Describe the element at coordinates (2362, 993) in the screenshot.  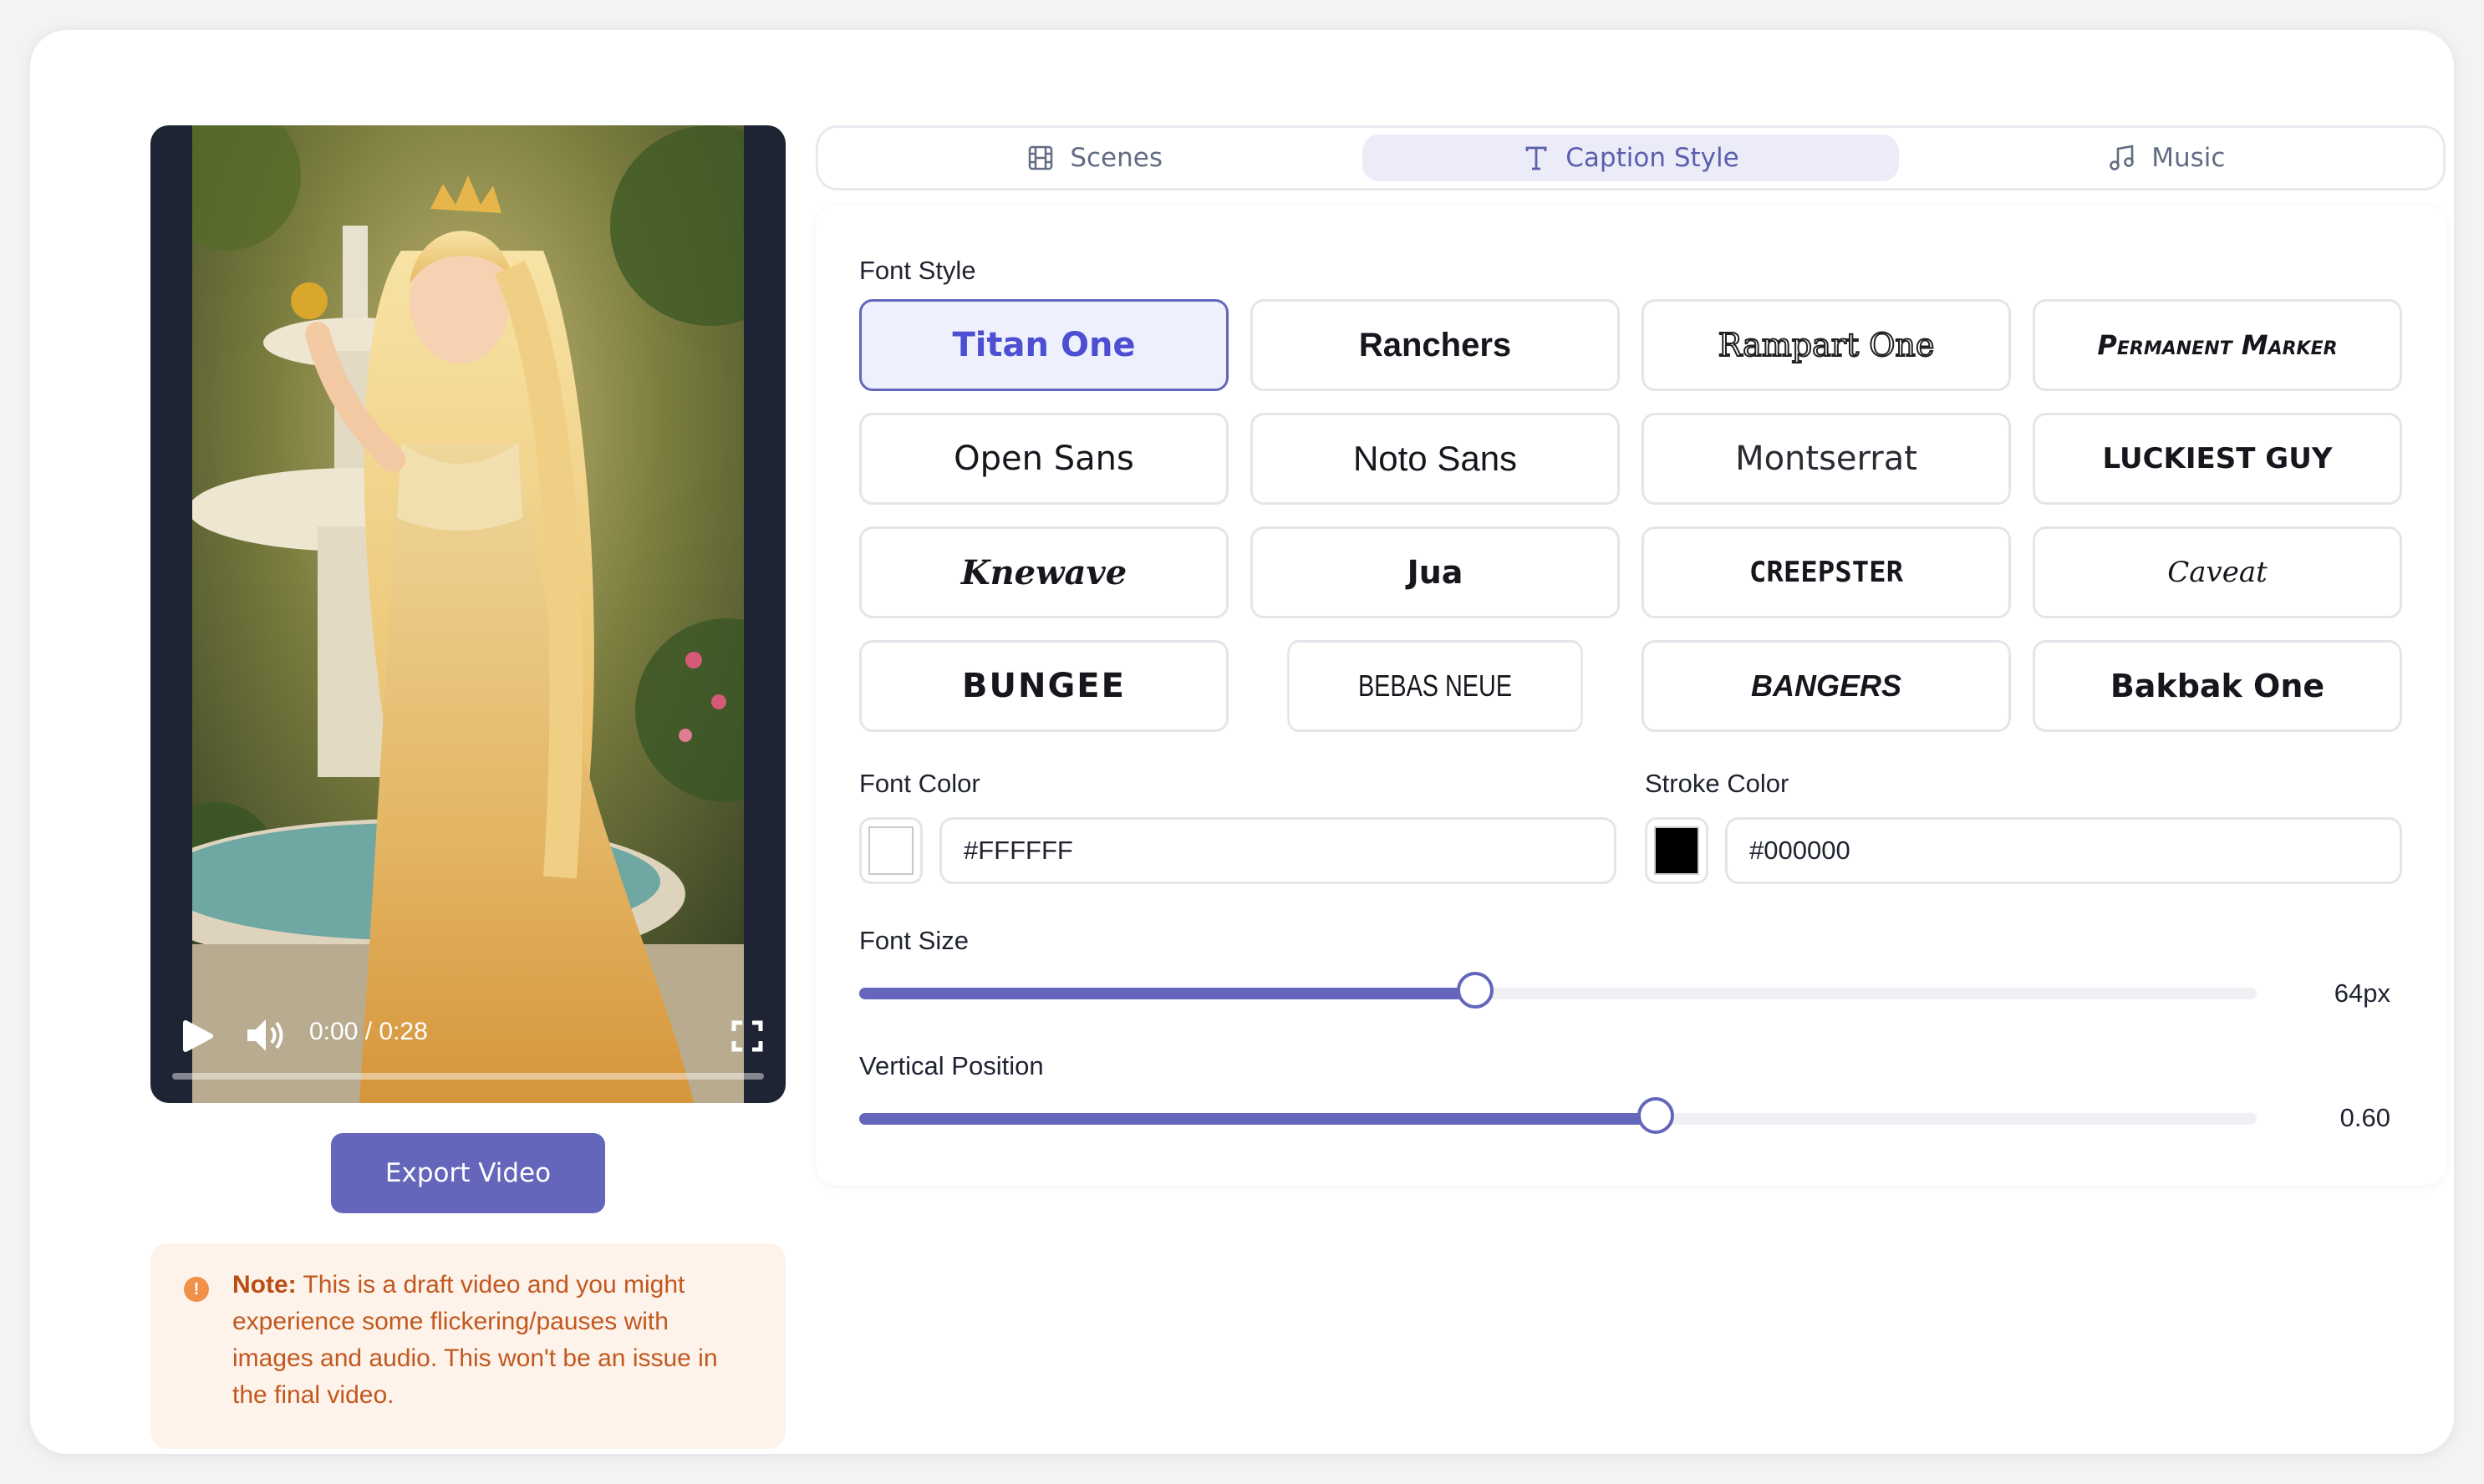
I see `font-size-value: 64px` at that location.